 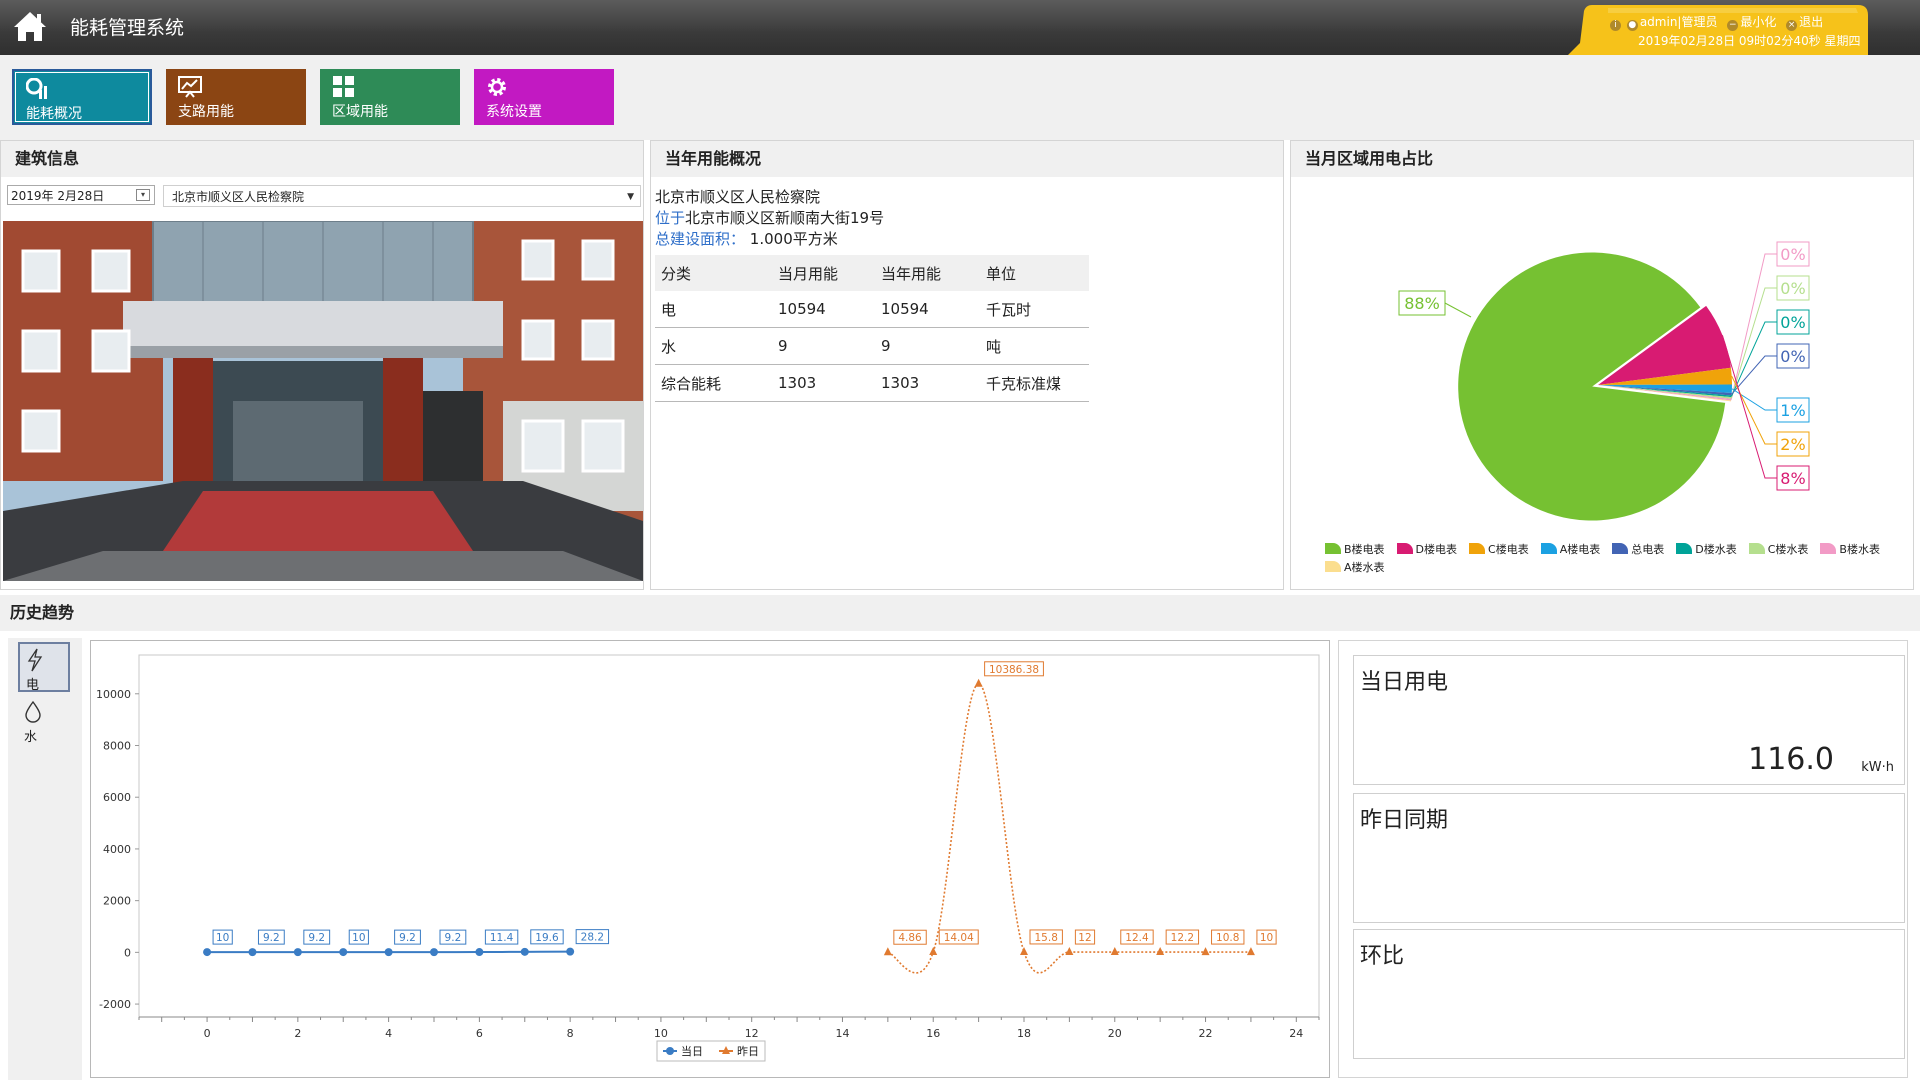 What do you see at coordinates (453, 938) in the screenshot?
I see `svg-text: 9.2` at bounding box center [453, 938].